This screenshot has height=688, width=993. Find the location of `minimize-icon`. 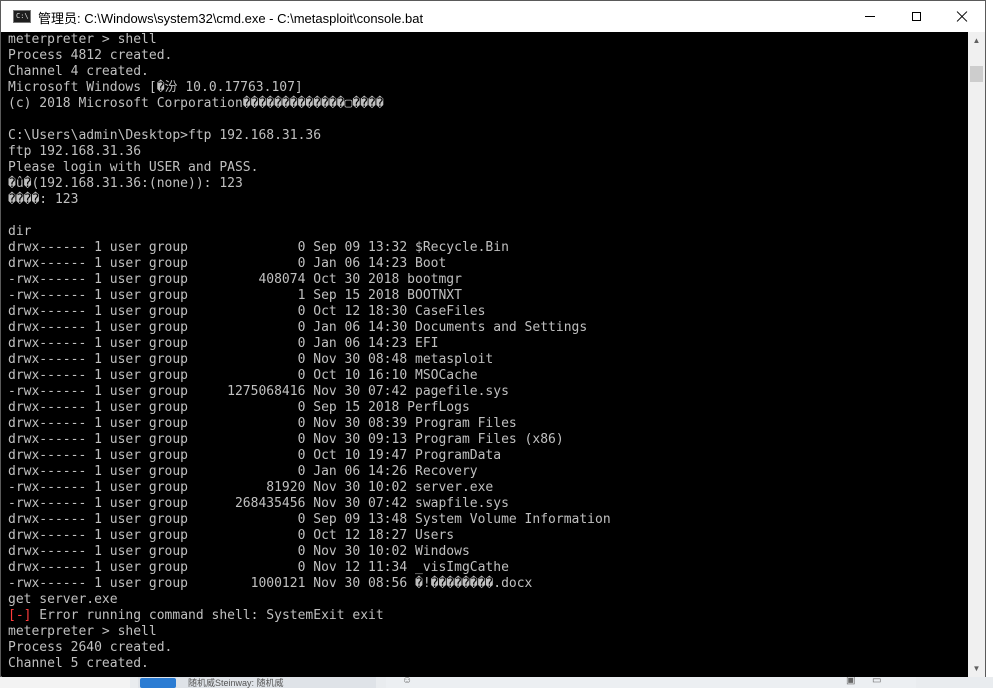

minimize-icon is located at coordinates (870, 16).